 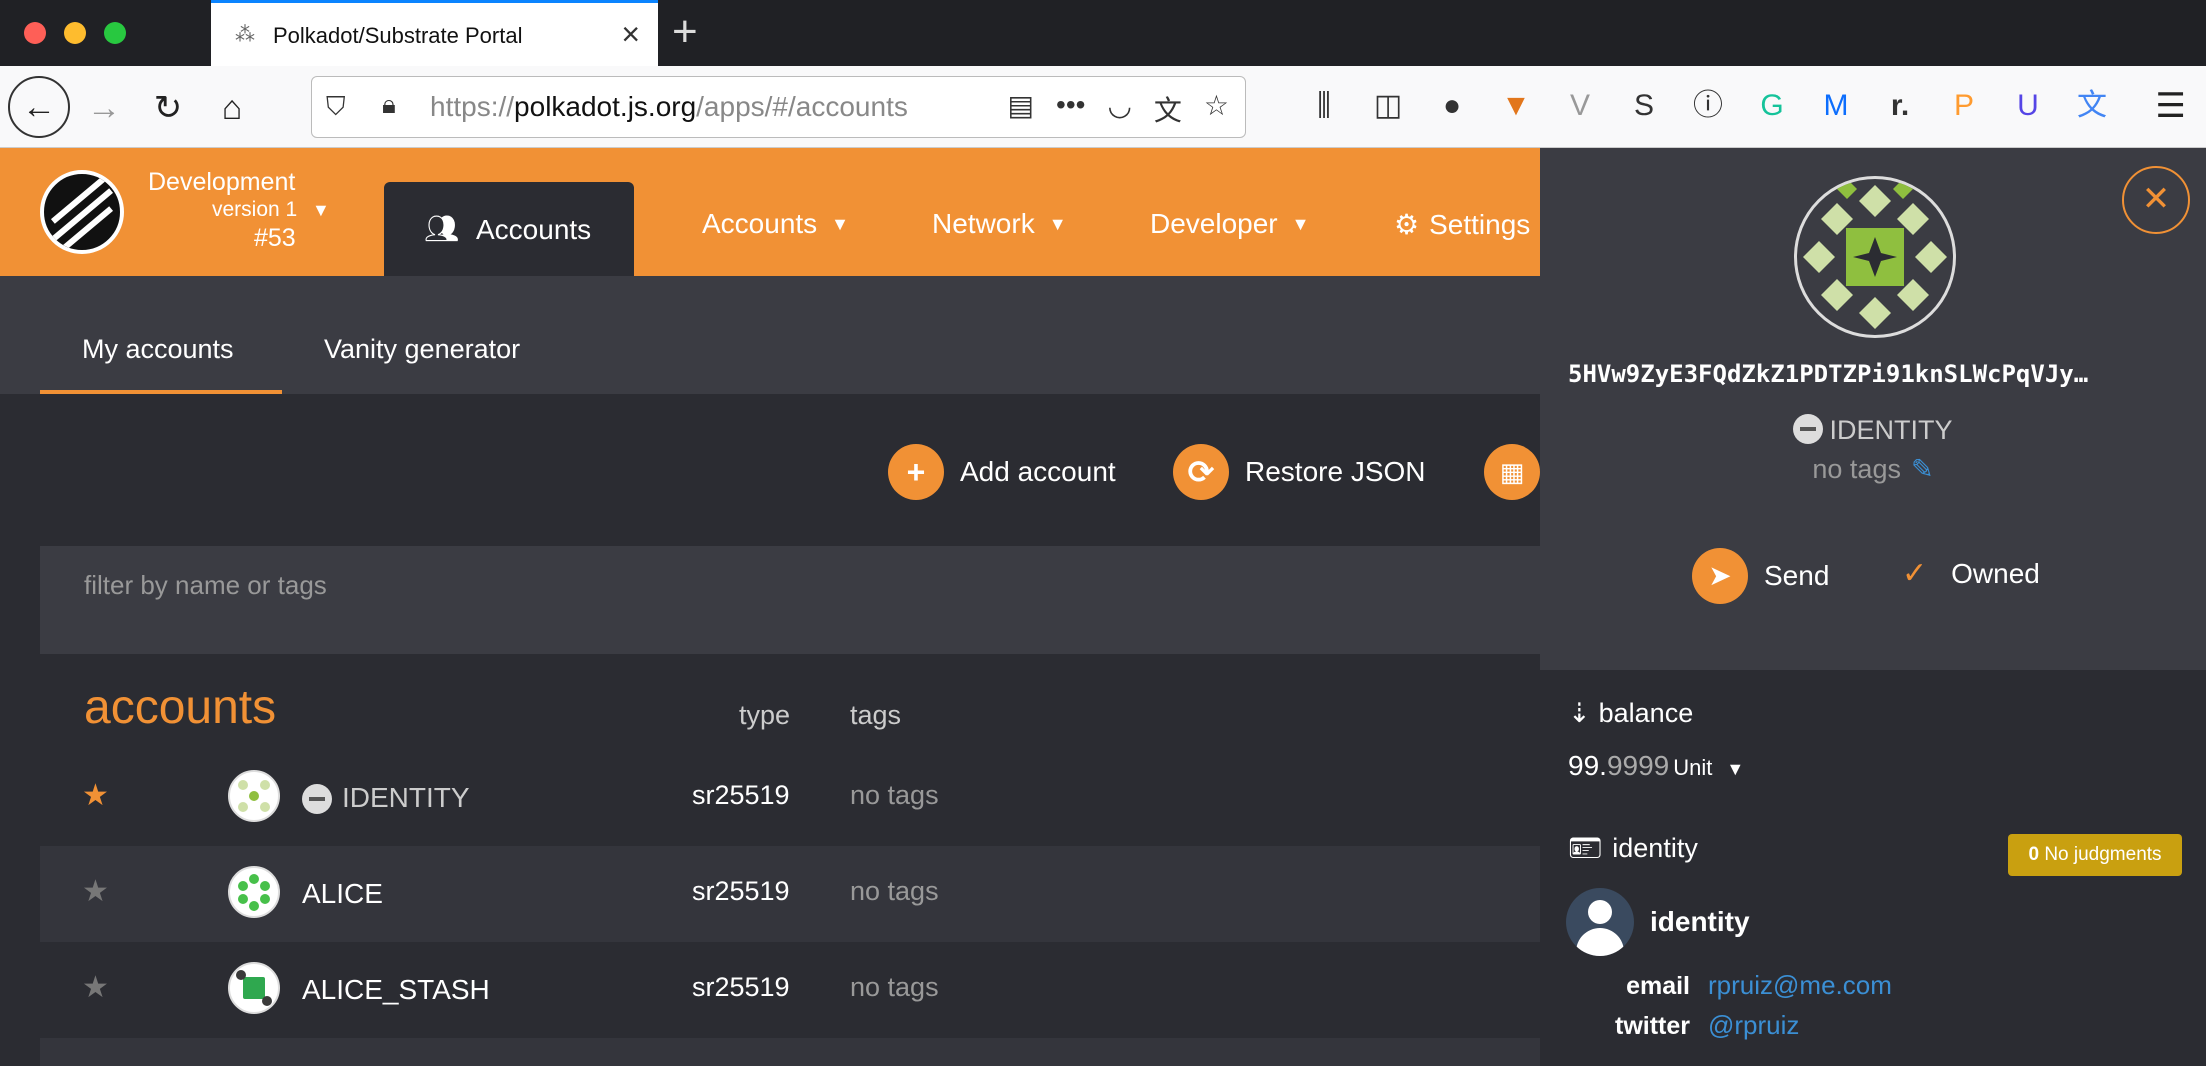 What do you see at coordinates (775, 224) in the screenshot?
I see `menu-accounts: Accounts ▼` at bounding box center [775, 224].